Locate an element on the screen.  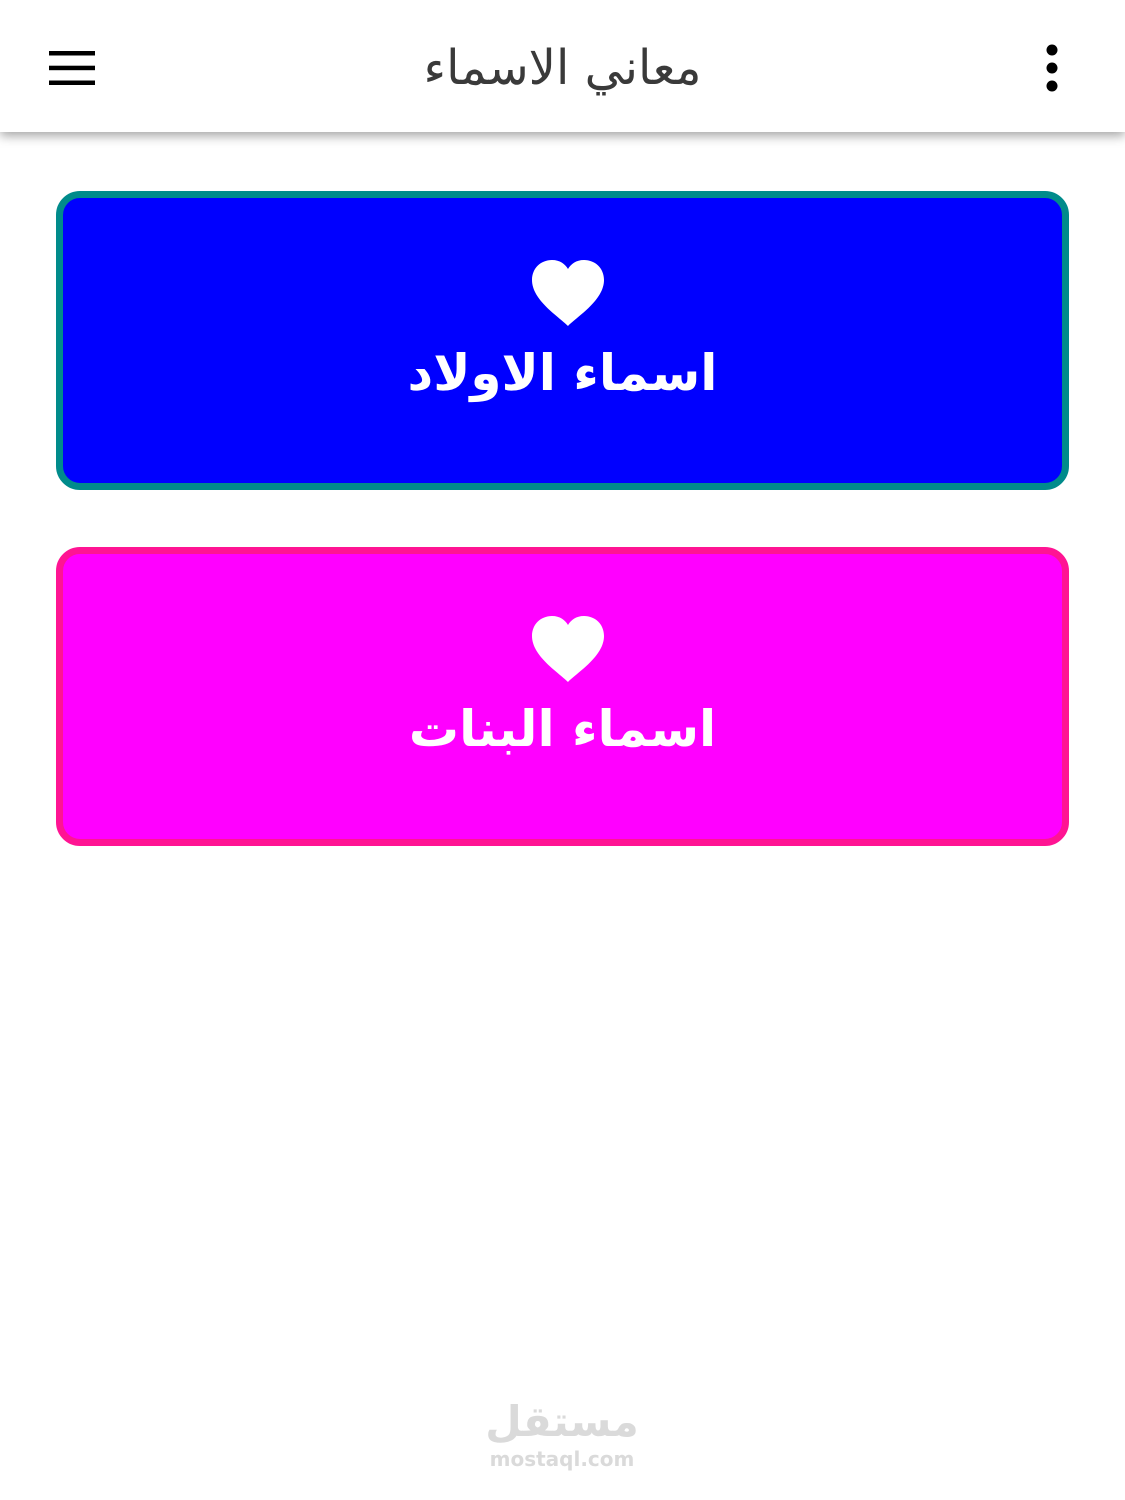
app-bar: معاني الاسماء is located at coordinates (562, 66).